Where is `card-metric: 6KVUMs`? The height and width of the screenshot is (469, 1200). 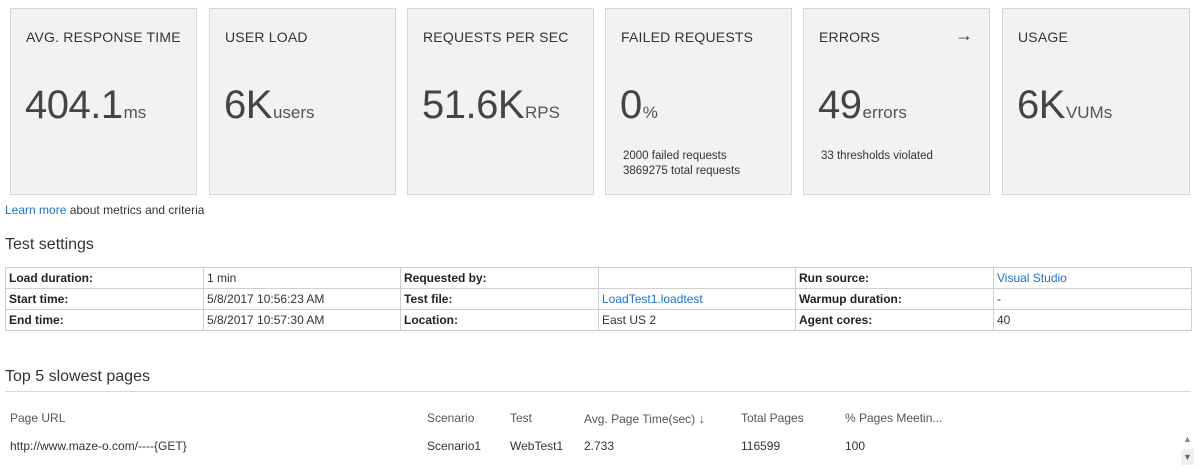
card-metric: 6KVUMs is located at coordinates (1064, 105).